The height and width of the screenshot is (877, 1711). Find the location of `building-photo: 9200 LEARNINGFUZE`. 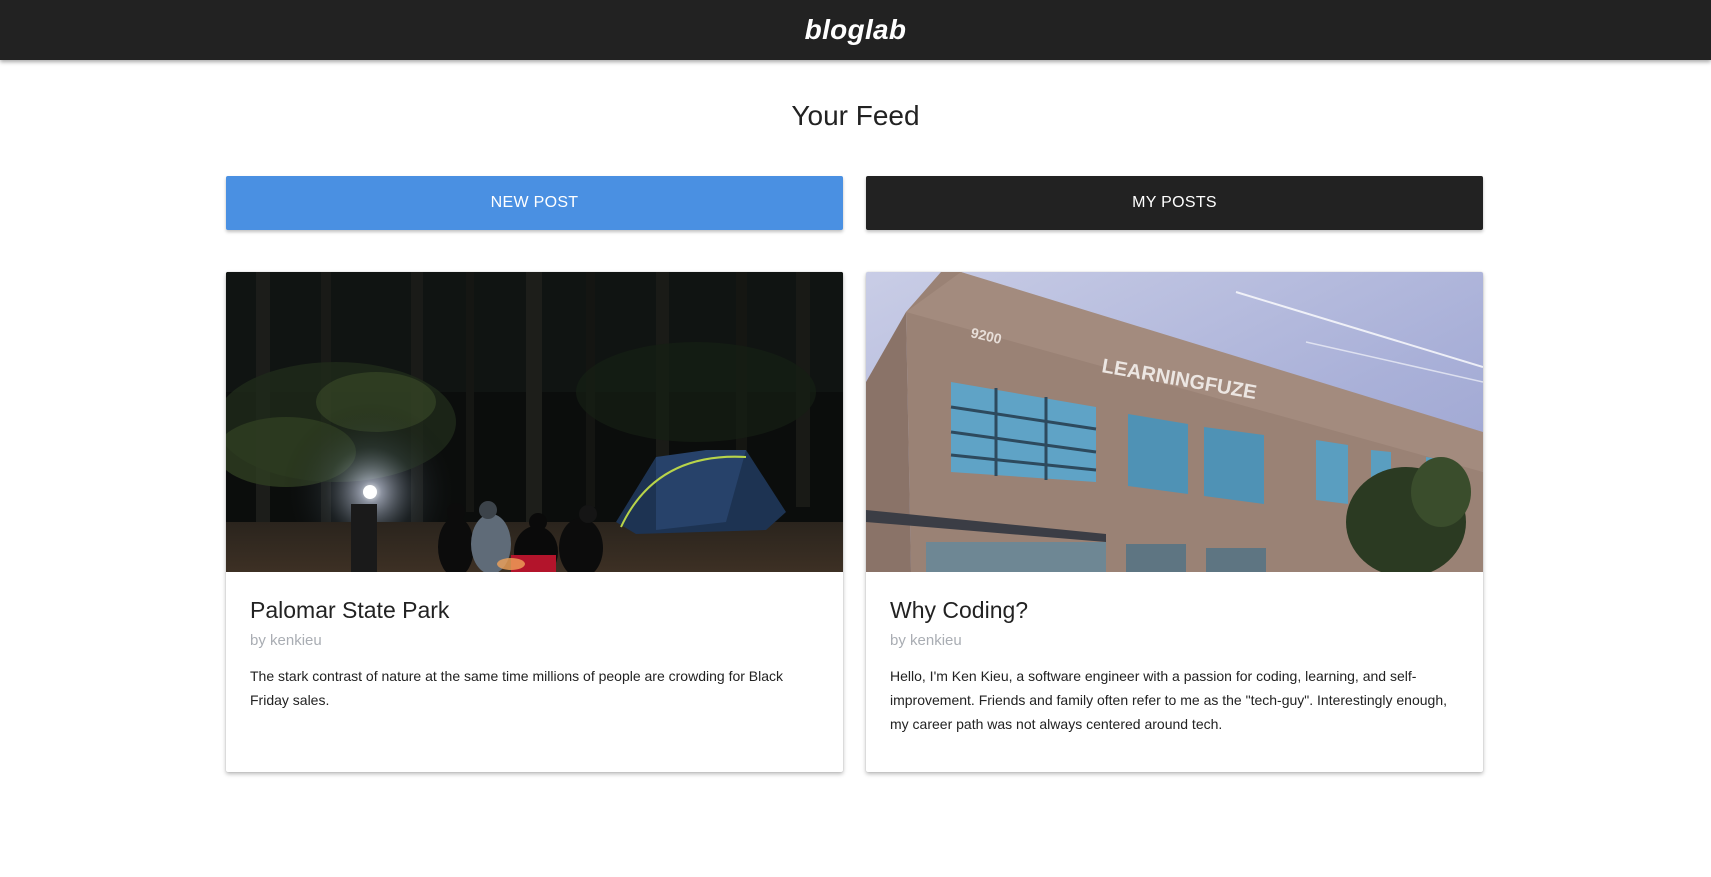

building-photo: 9200 LEARNINGFUZE is located at coordinates (1174, 422).